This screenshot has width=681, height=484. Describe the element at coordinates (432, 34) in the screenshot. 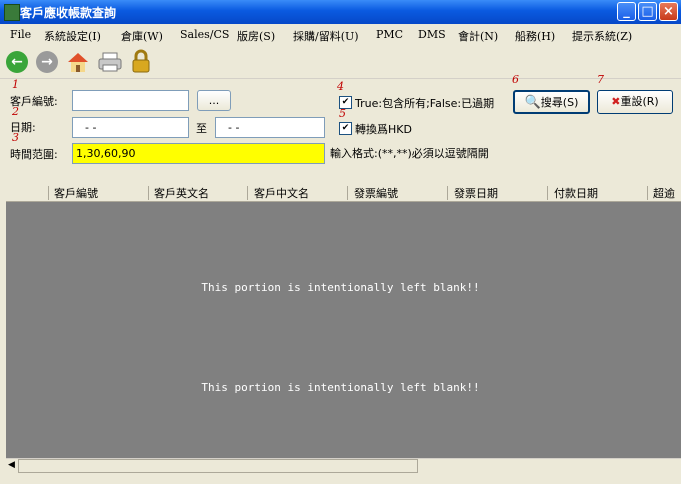

I see `menu-dms: DMS` at that location.